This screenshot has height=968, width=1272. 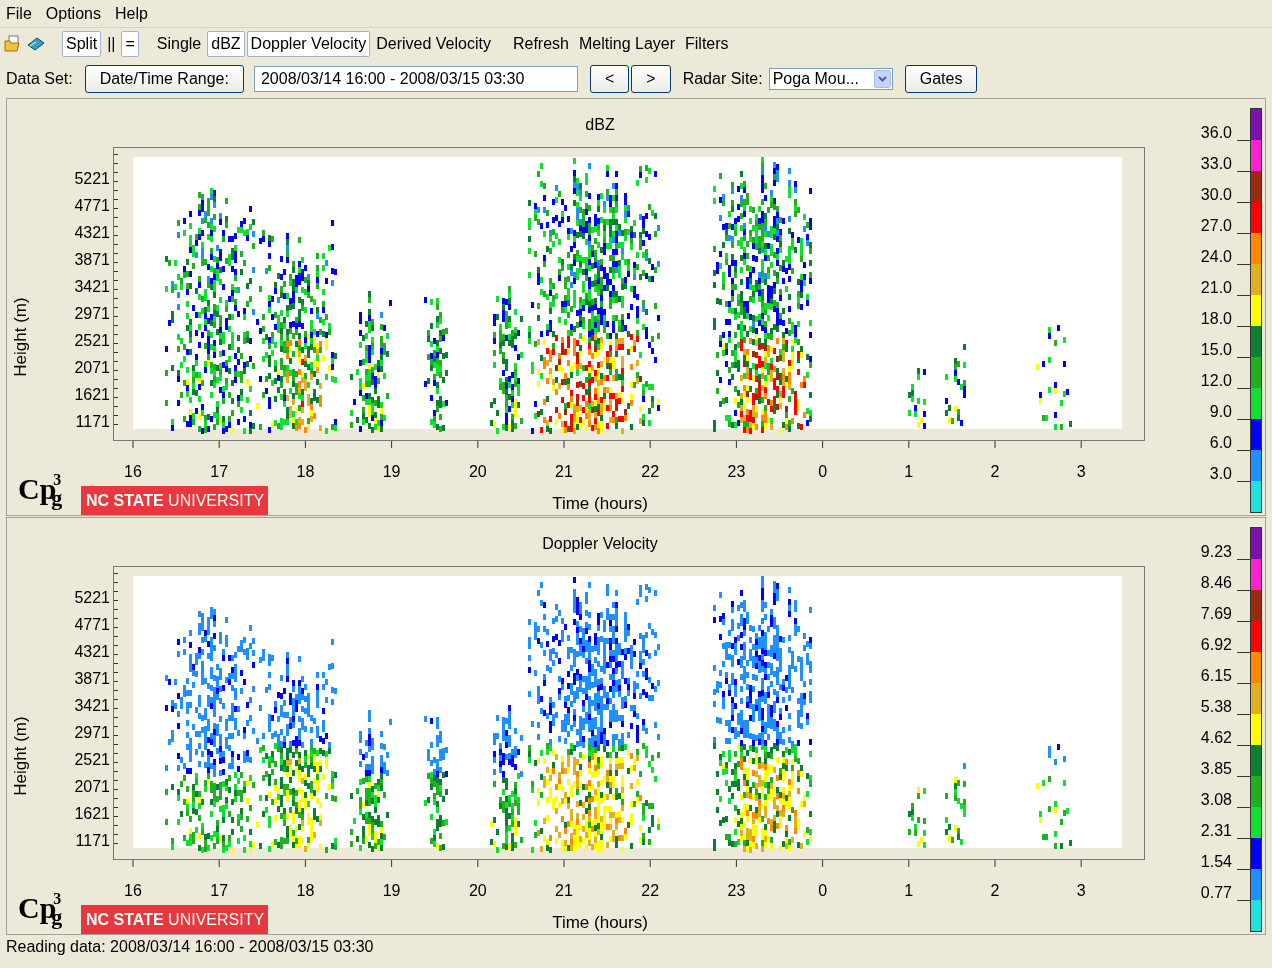 What do you see at coordinates (1216, 675) in the screenshot?
I see `colorbar-label: 6.15` at bounding box center [1216, 675].